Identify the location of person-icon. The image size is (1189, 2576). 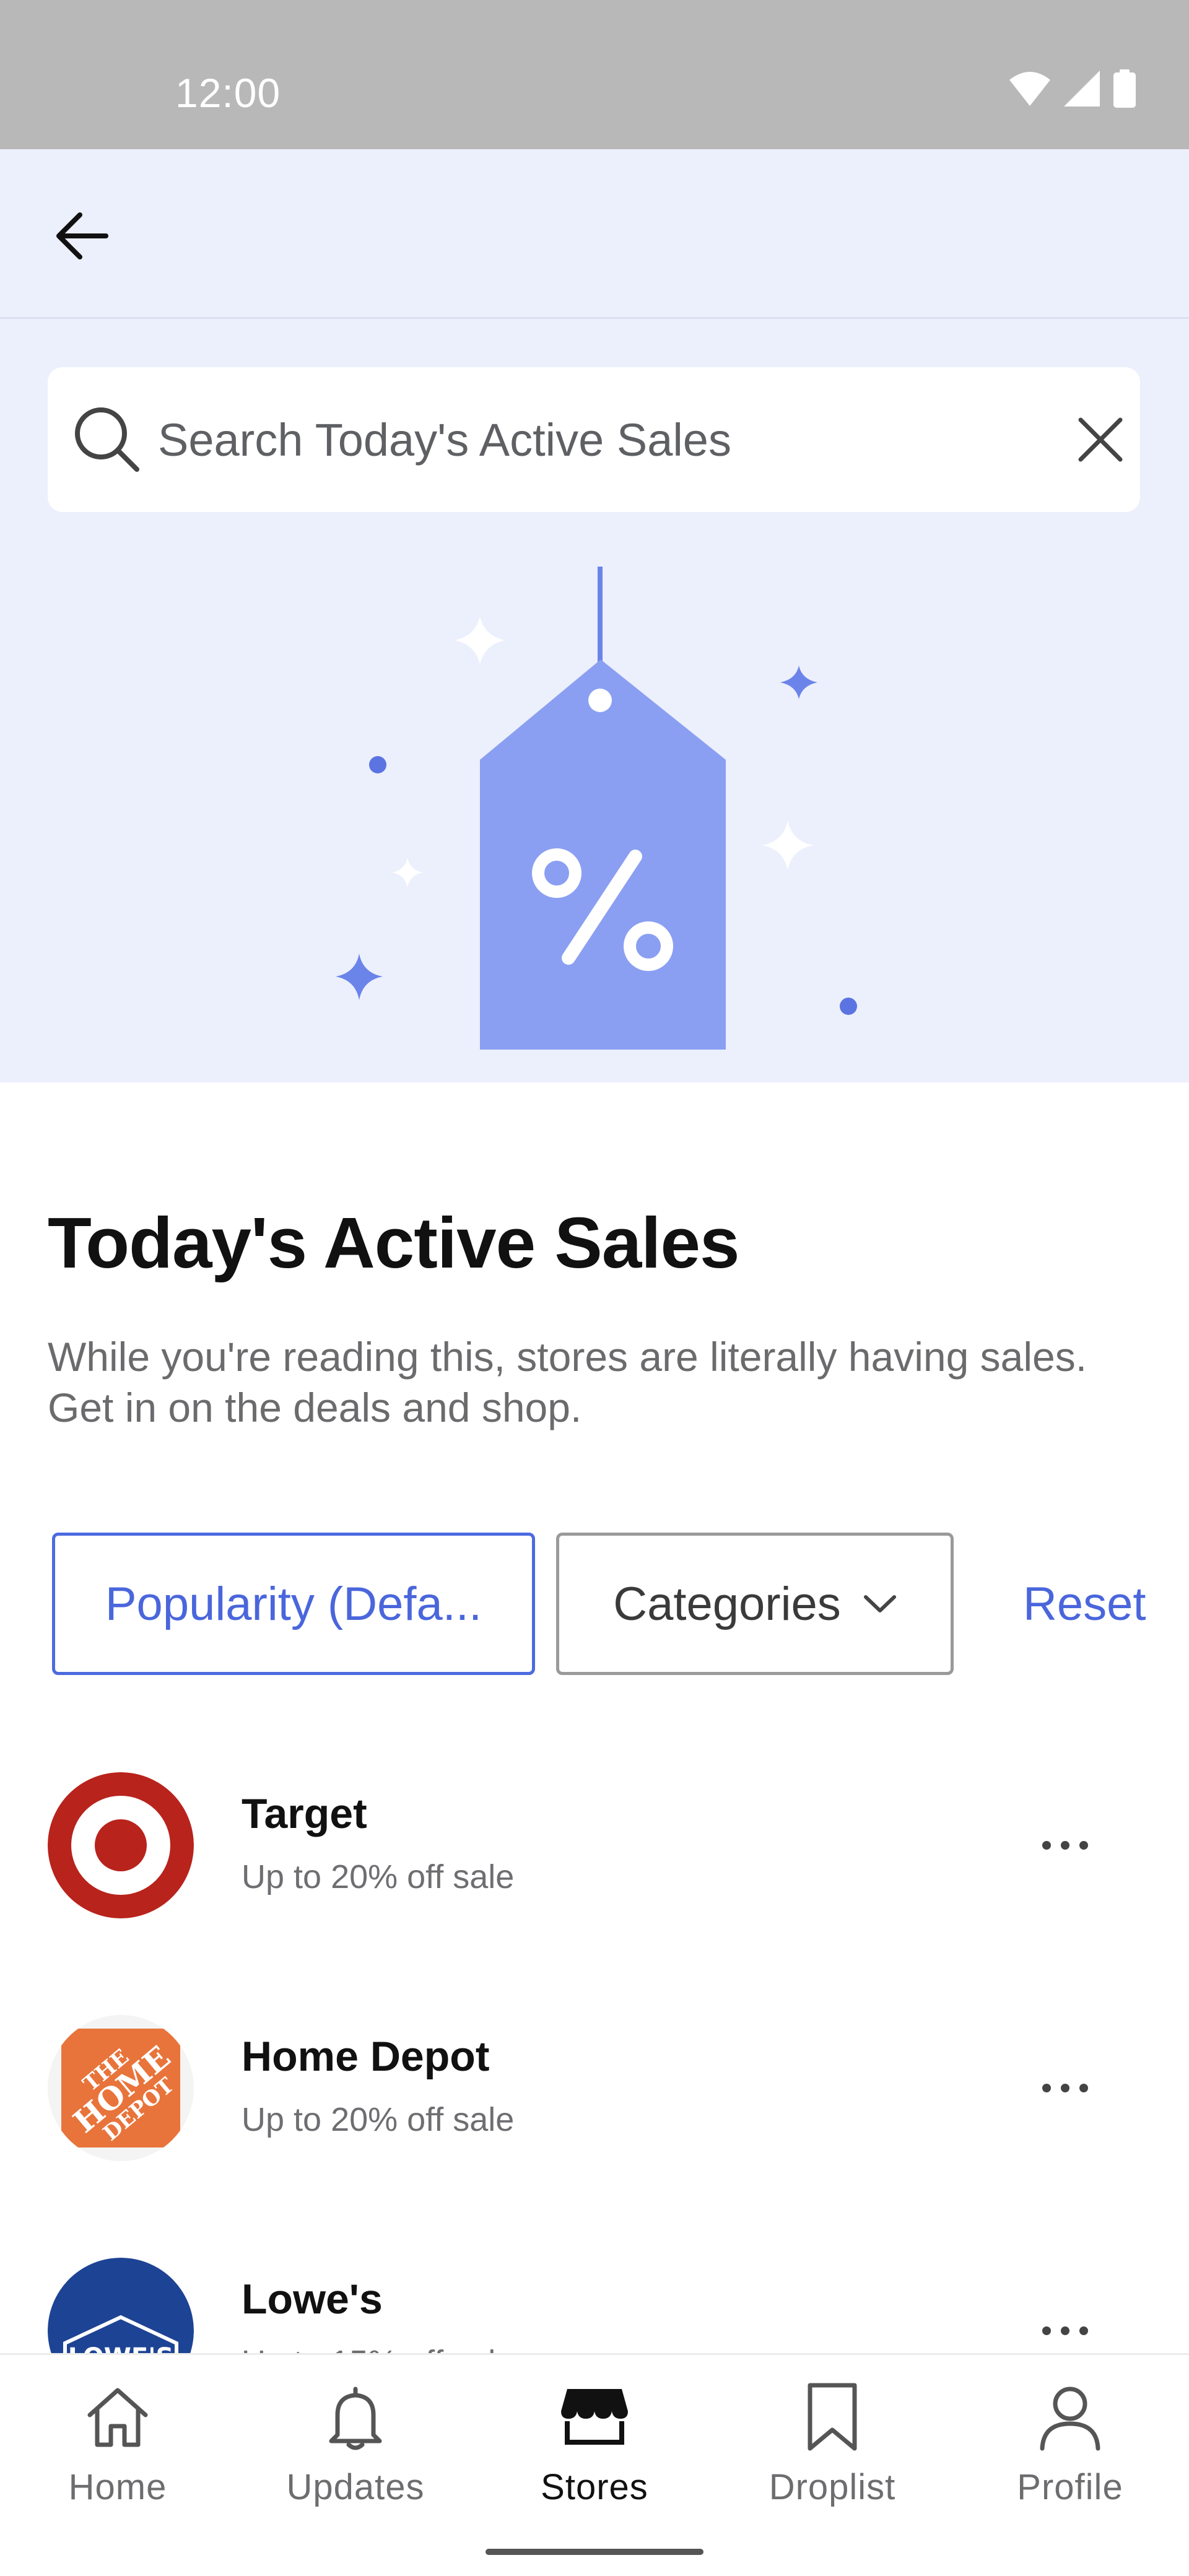
(1070, 2419).